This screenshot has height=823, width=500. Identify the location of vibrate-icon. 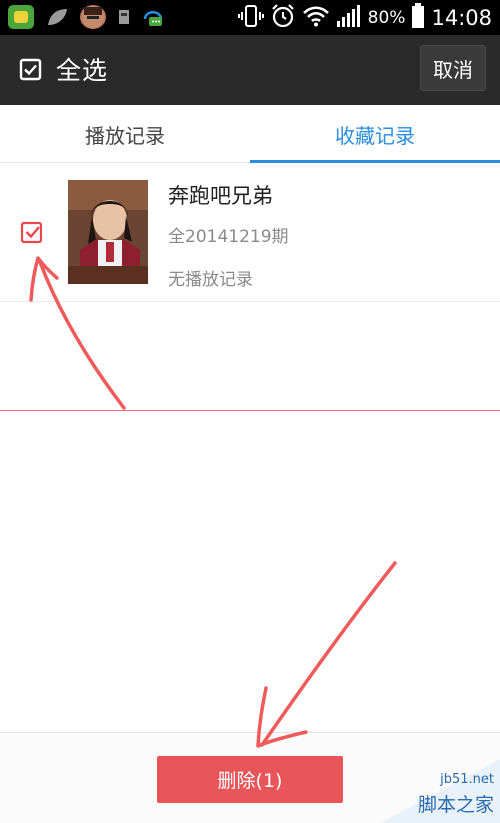
(250, 18).